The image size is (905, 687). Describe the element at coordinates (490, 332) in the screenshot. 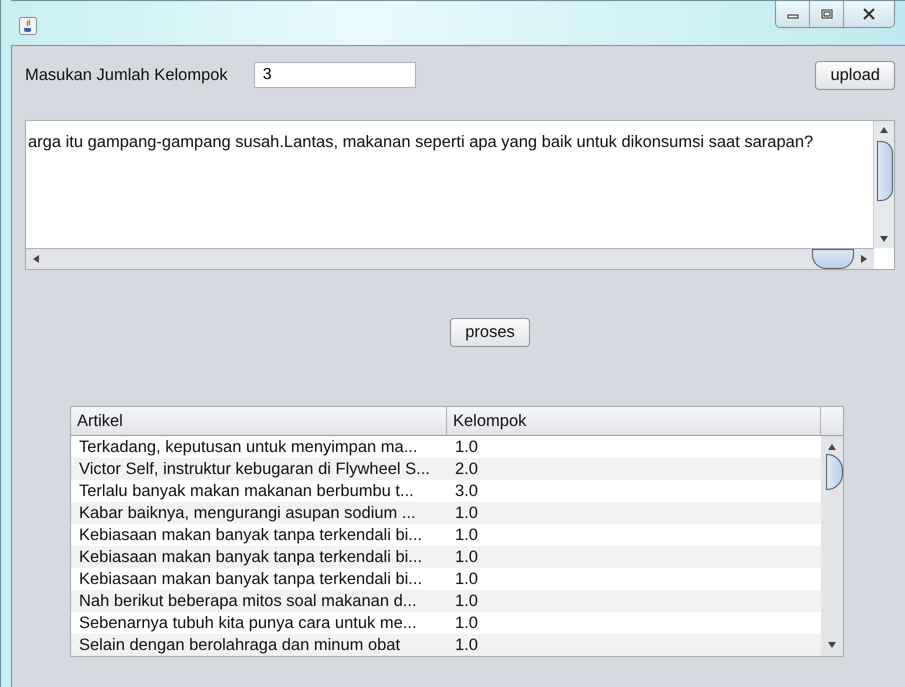

I see `process-button: proses` at that location.